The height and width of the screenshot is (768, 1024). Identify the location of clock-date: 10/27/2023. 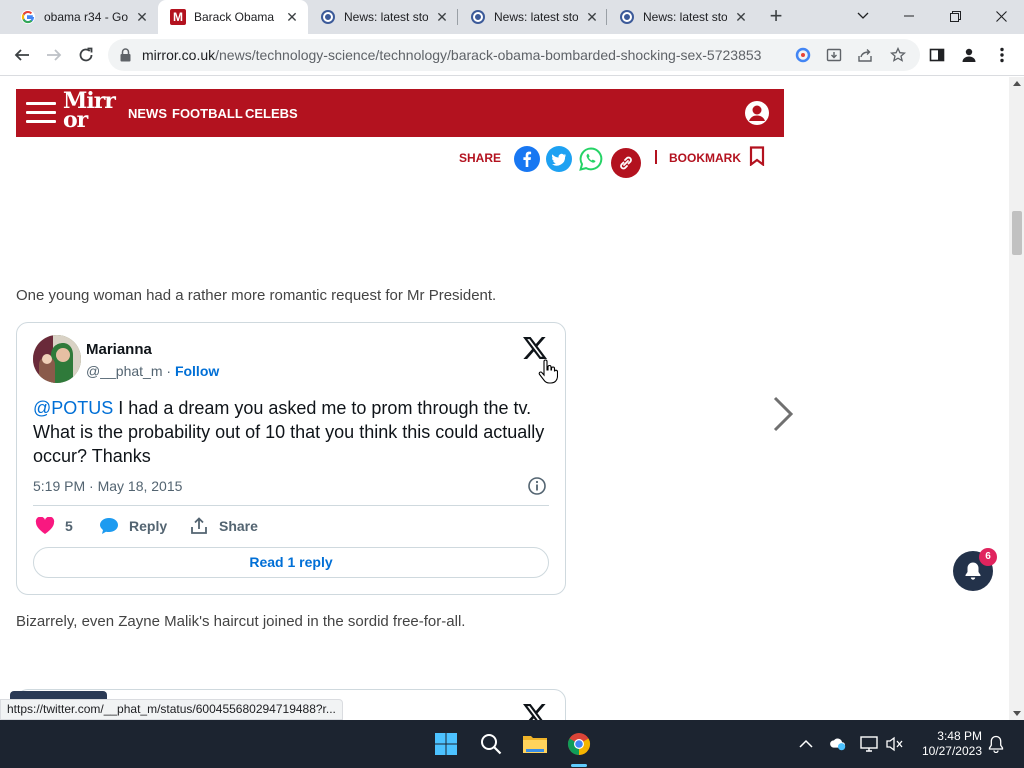
(951, 751).